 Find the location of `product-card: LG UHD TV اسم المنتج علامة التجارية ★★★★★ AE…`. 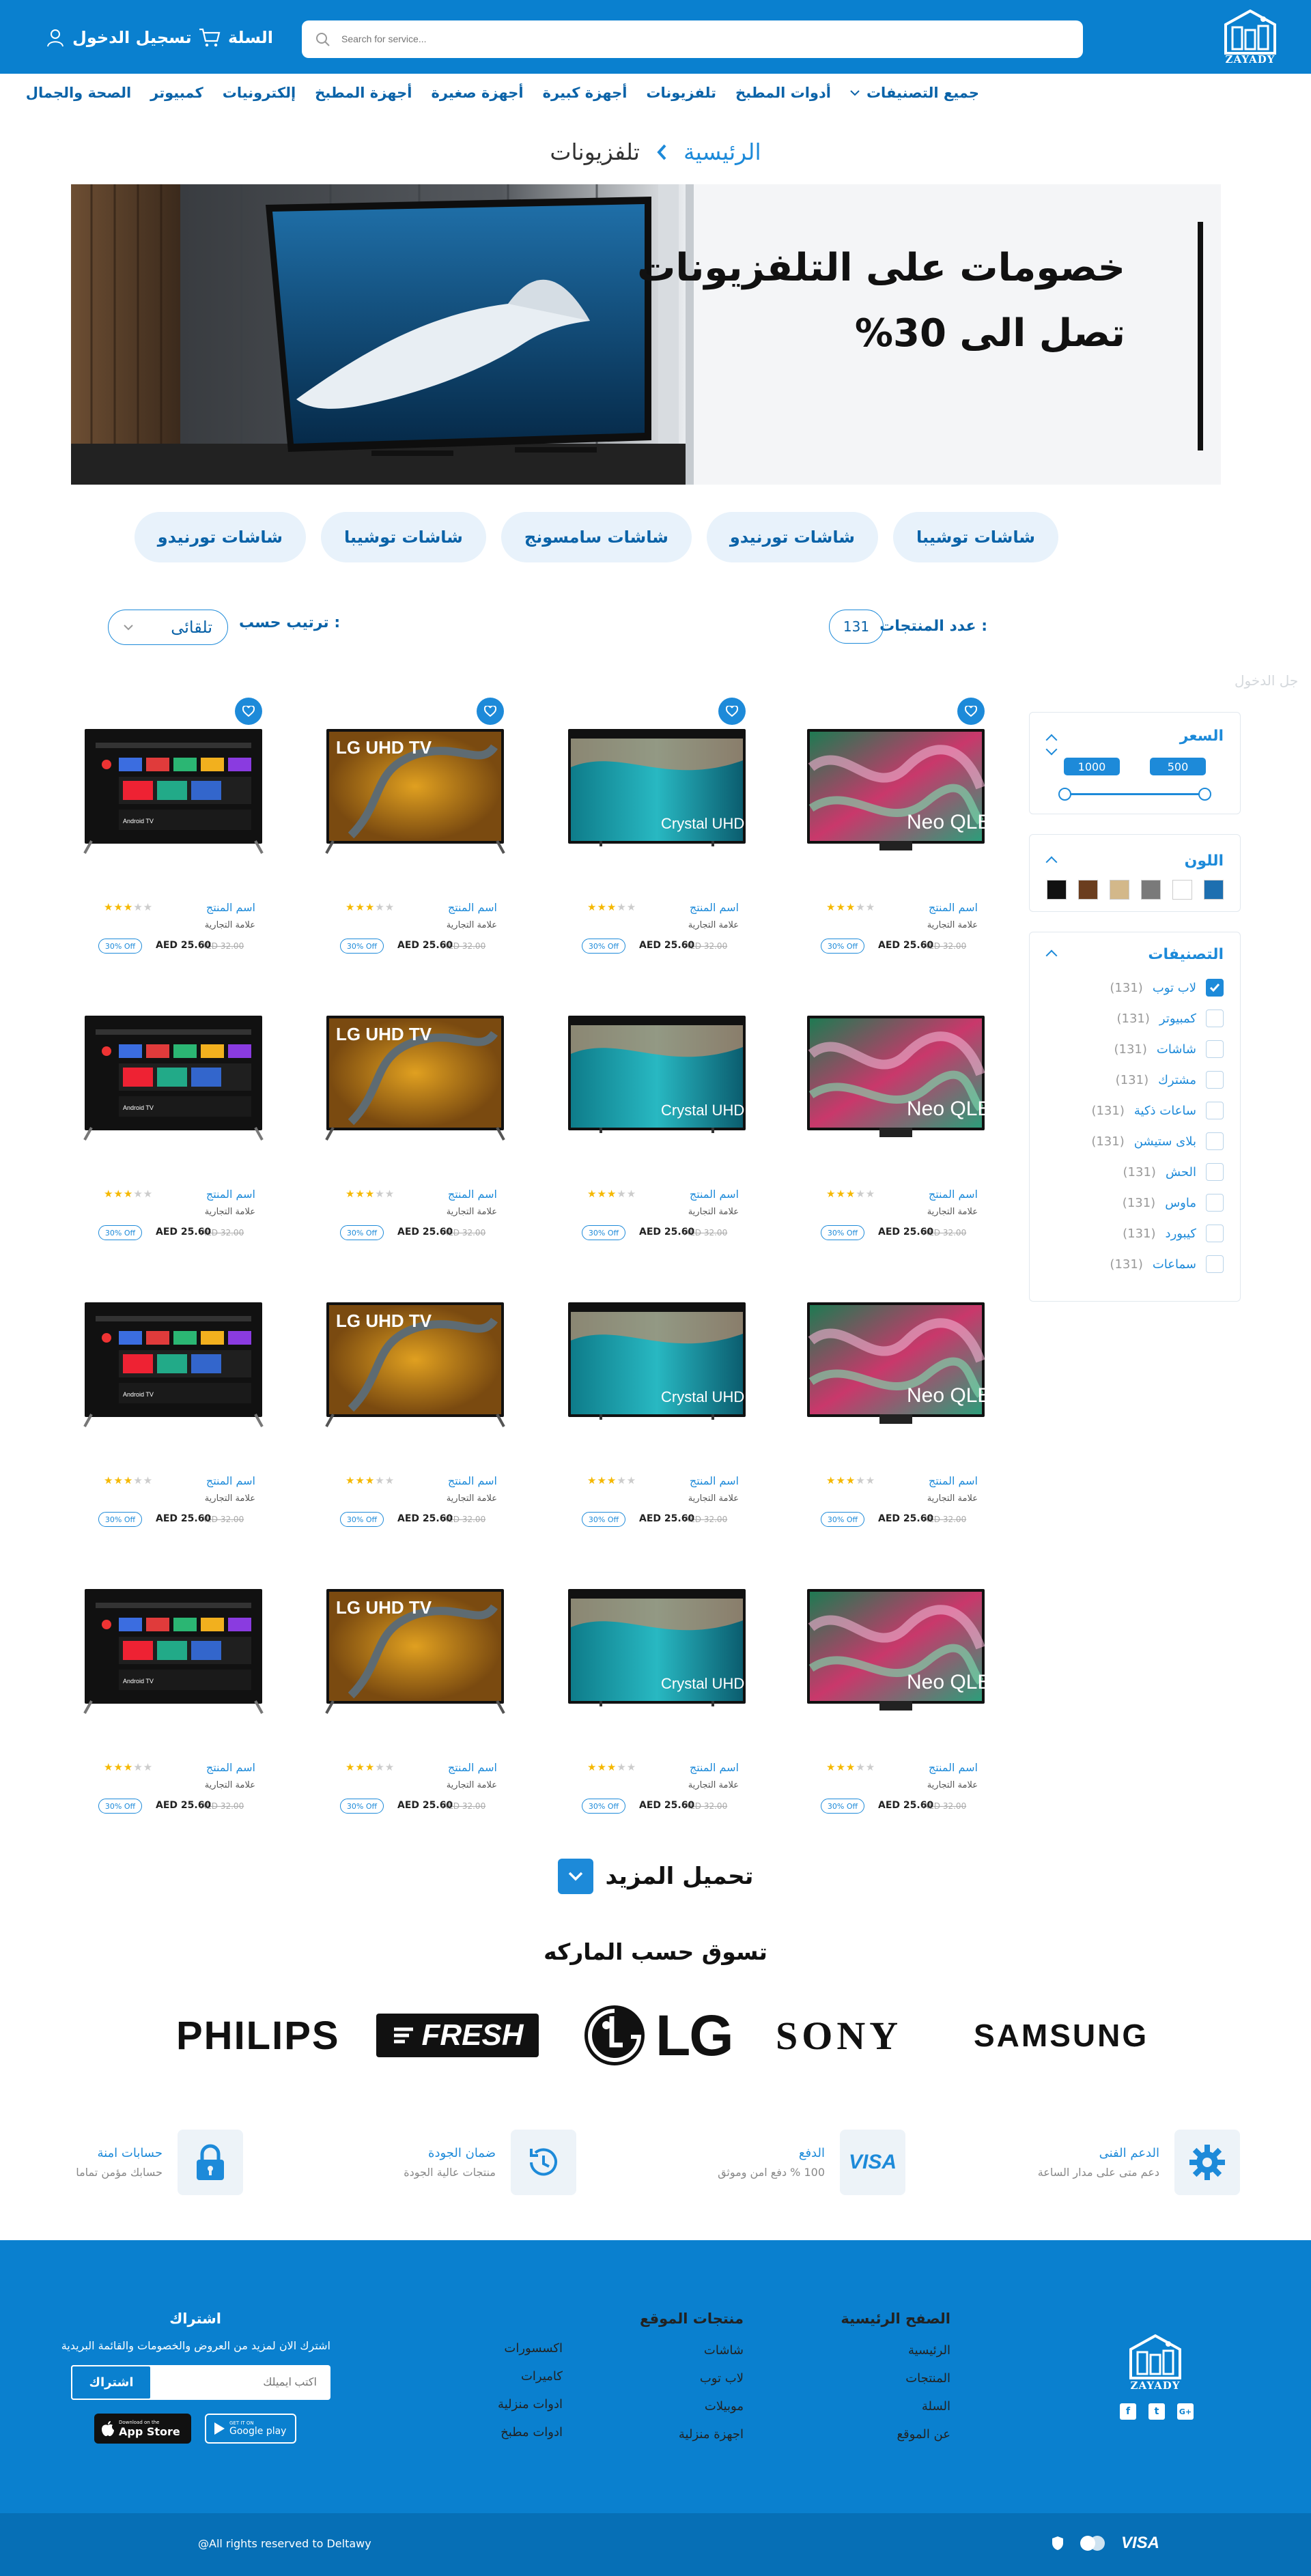

product-card: LG UHD TV اسم المنتج علامة التجارية ★★★★★ AE… is located at coordinates (416, 1125).